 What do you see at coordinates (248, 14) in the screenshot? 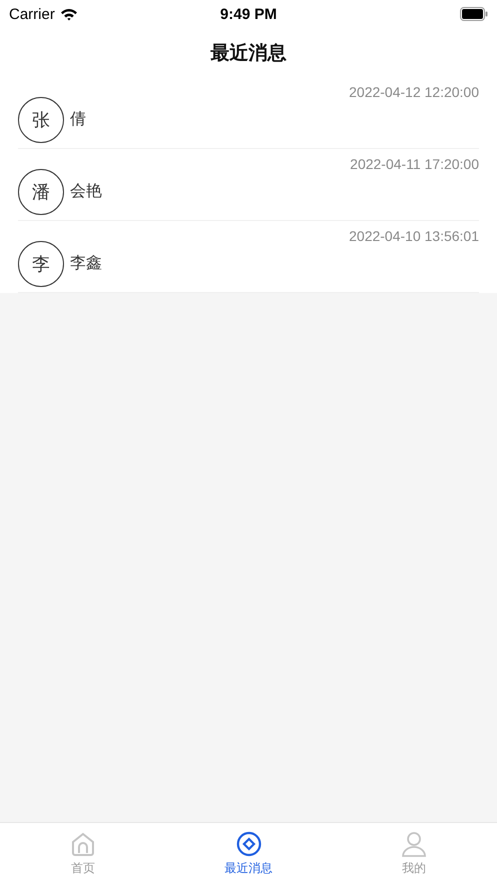
I see `status-time: 9:49 PM` at bounding box center [248, 14].